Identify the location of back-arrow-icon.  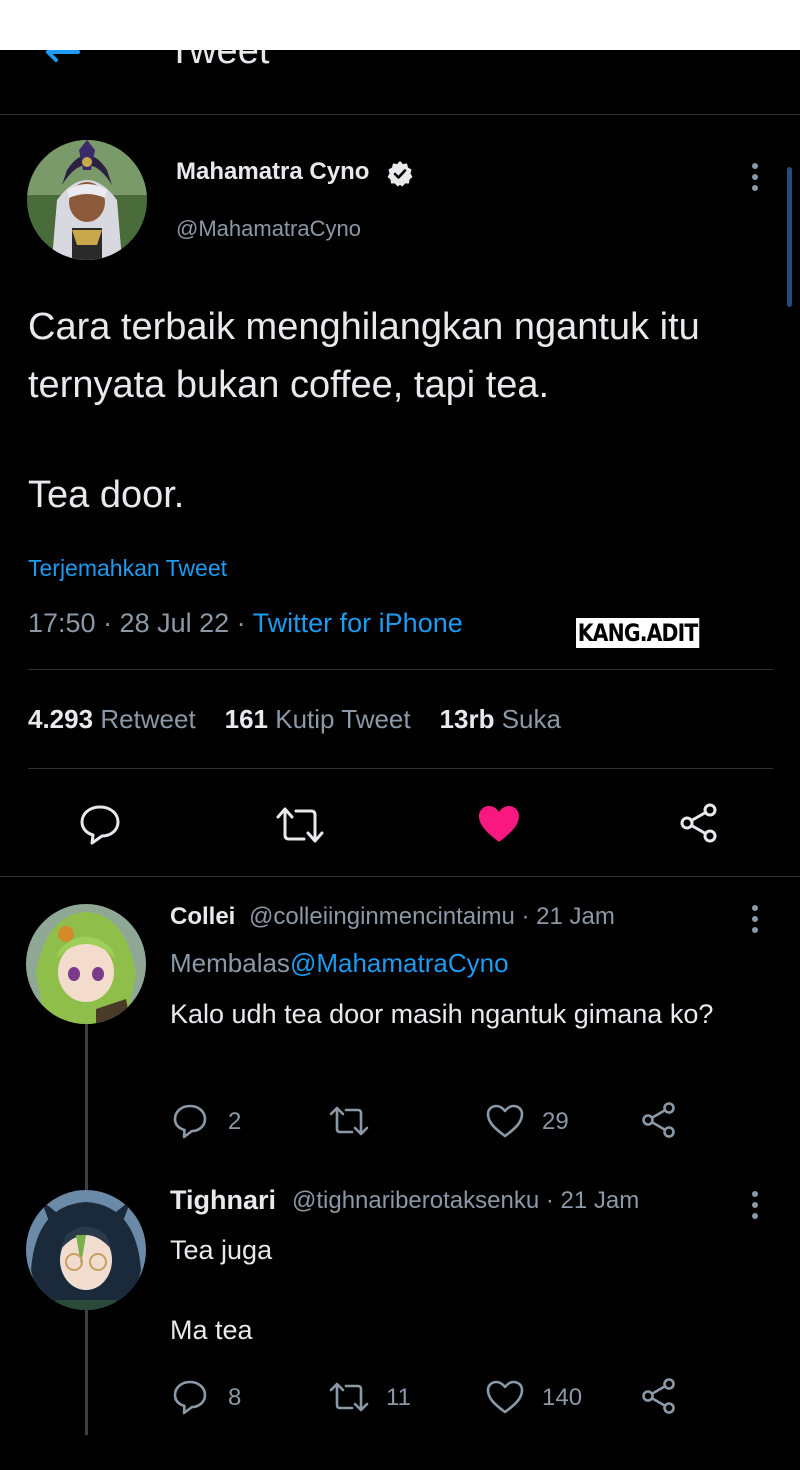
(62, 60).